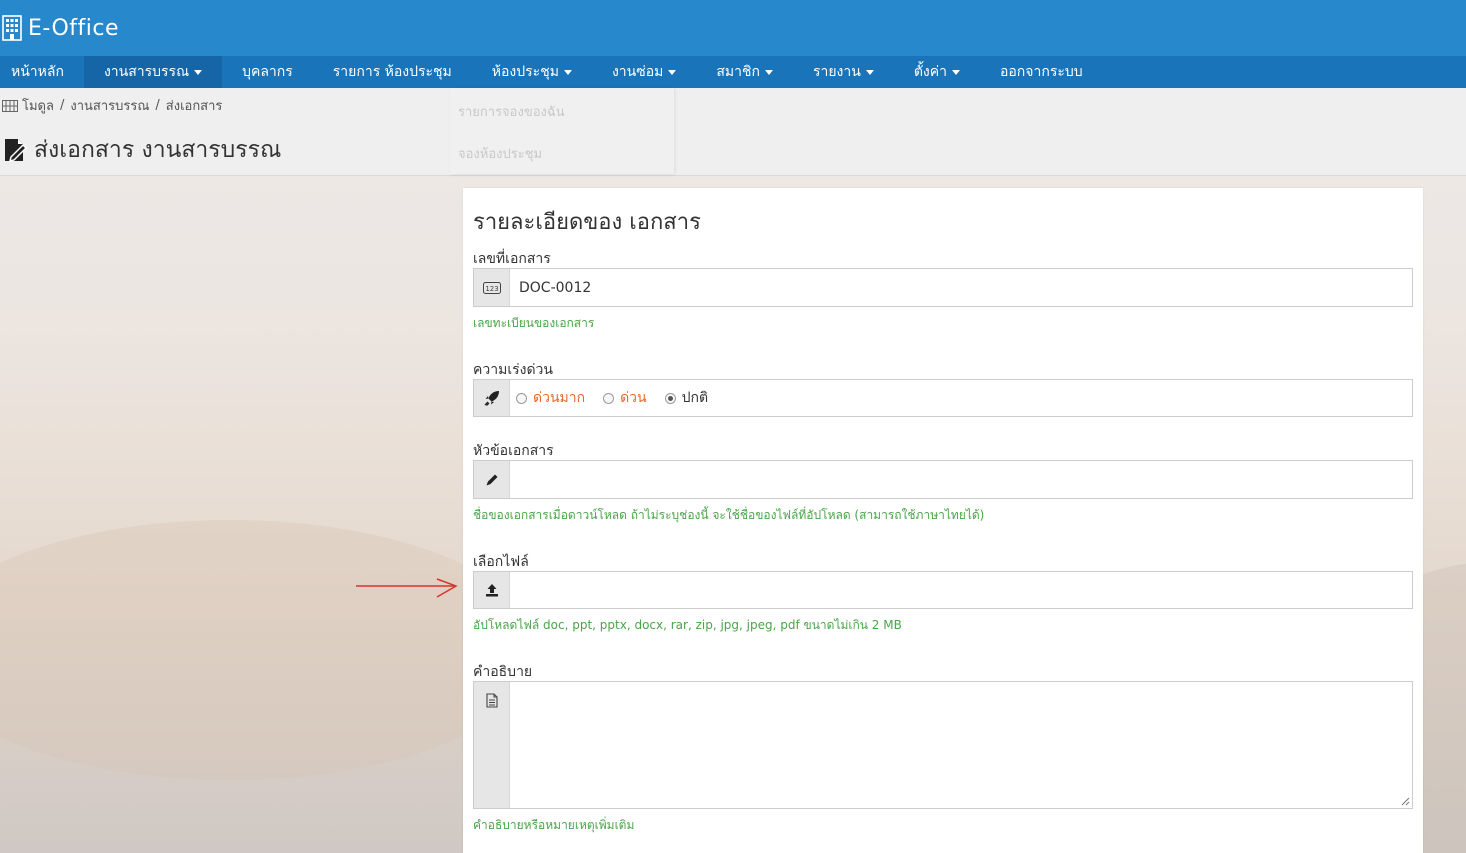 The height and width of the screenshot is (853, 1466). I want to click on resize-handle-icon, so click(1405, 801).